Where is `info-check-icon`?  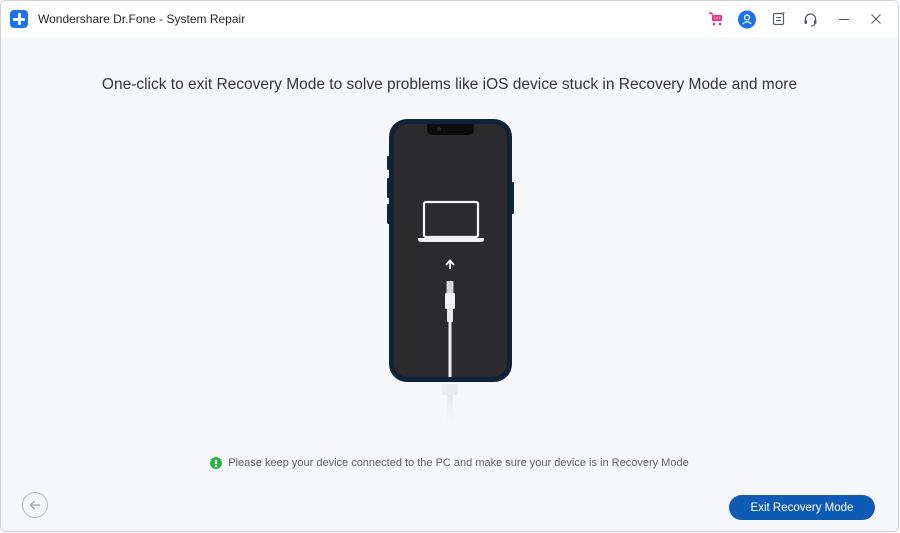 info-check-icon is located at coordinates (216, 463).